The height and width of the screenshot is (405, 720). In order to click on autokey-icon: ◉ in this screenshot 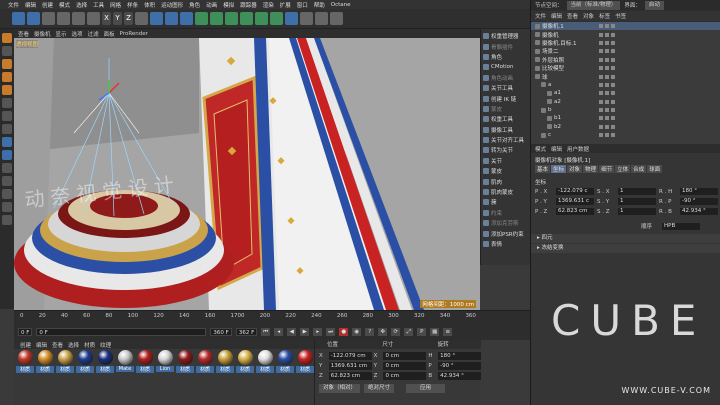, I will do `click(357, 332)`.